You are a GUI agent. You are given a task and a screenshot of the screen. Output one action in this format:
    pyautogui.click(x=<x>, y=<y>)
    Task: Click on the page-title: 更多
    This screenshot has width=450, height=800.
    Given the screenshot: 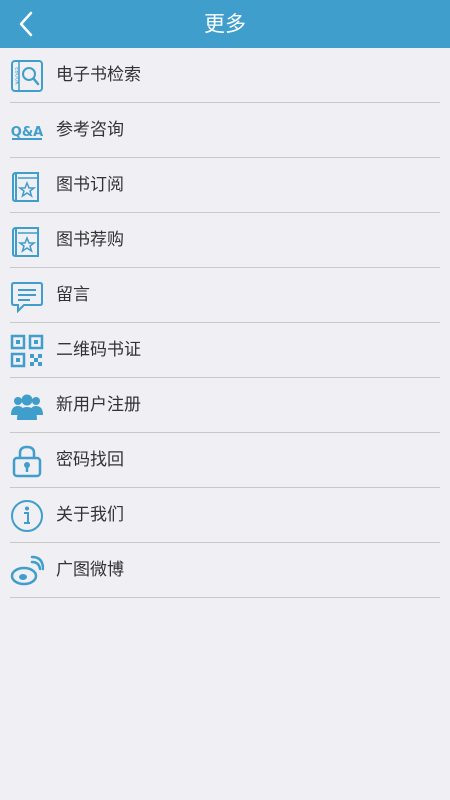 What is the action you would take?
    pyautogui.click(x=225, y=24)
    